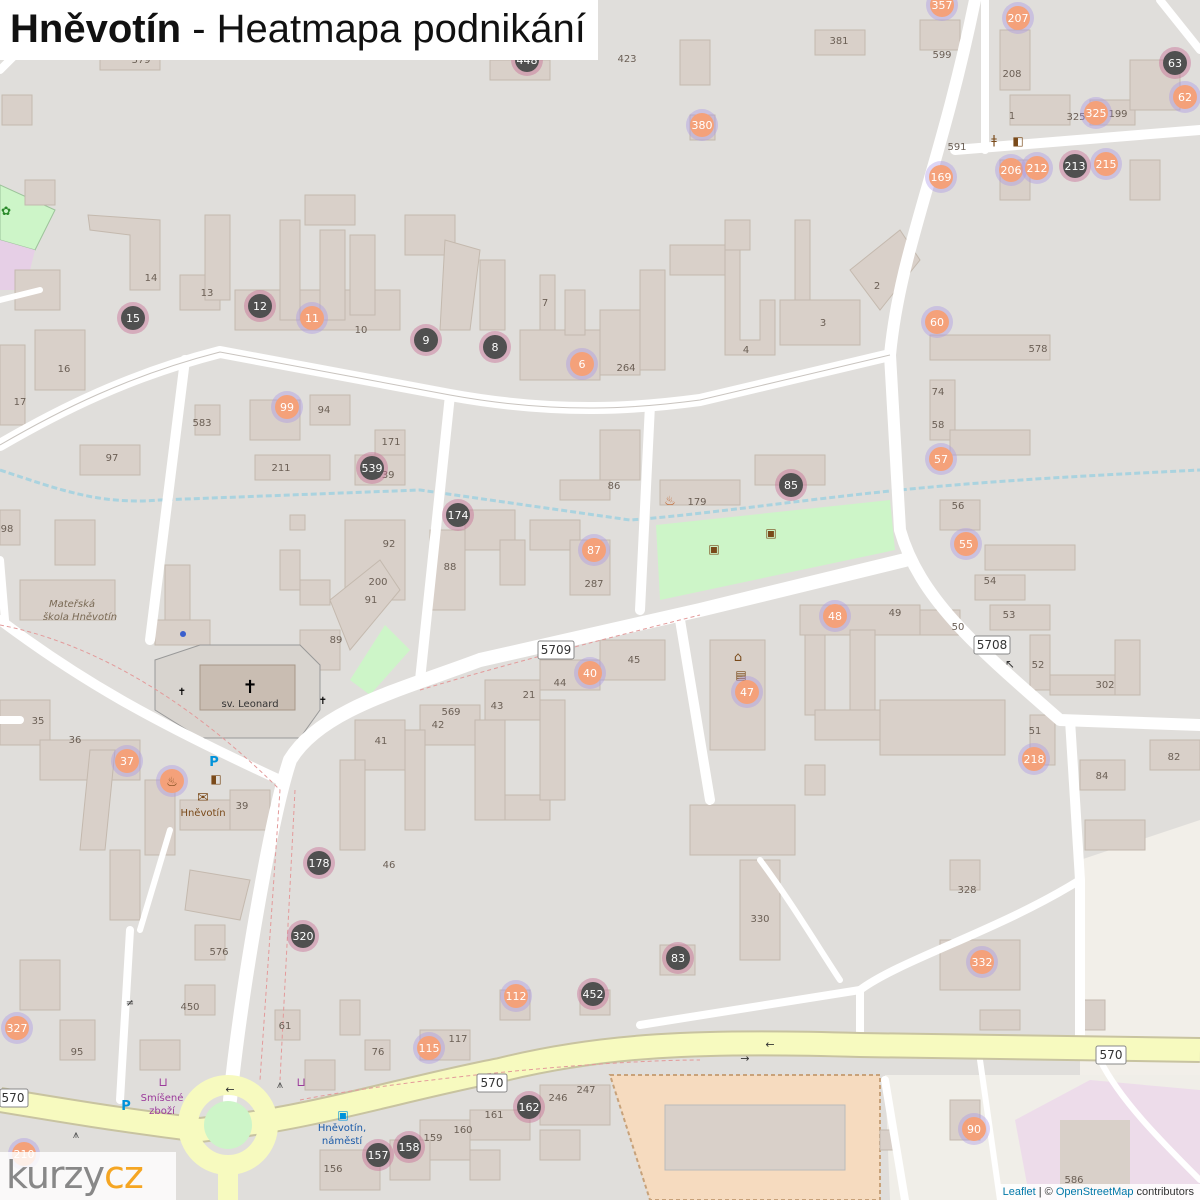  Describe the element at coordinates (791, 485) in the screenshot. I see `heat-marker: 85` at that location.